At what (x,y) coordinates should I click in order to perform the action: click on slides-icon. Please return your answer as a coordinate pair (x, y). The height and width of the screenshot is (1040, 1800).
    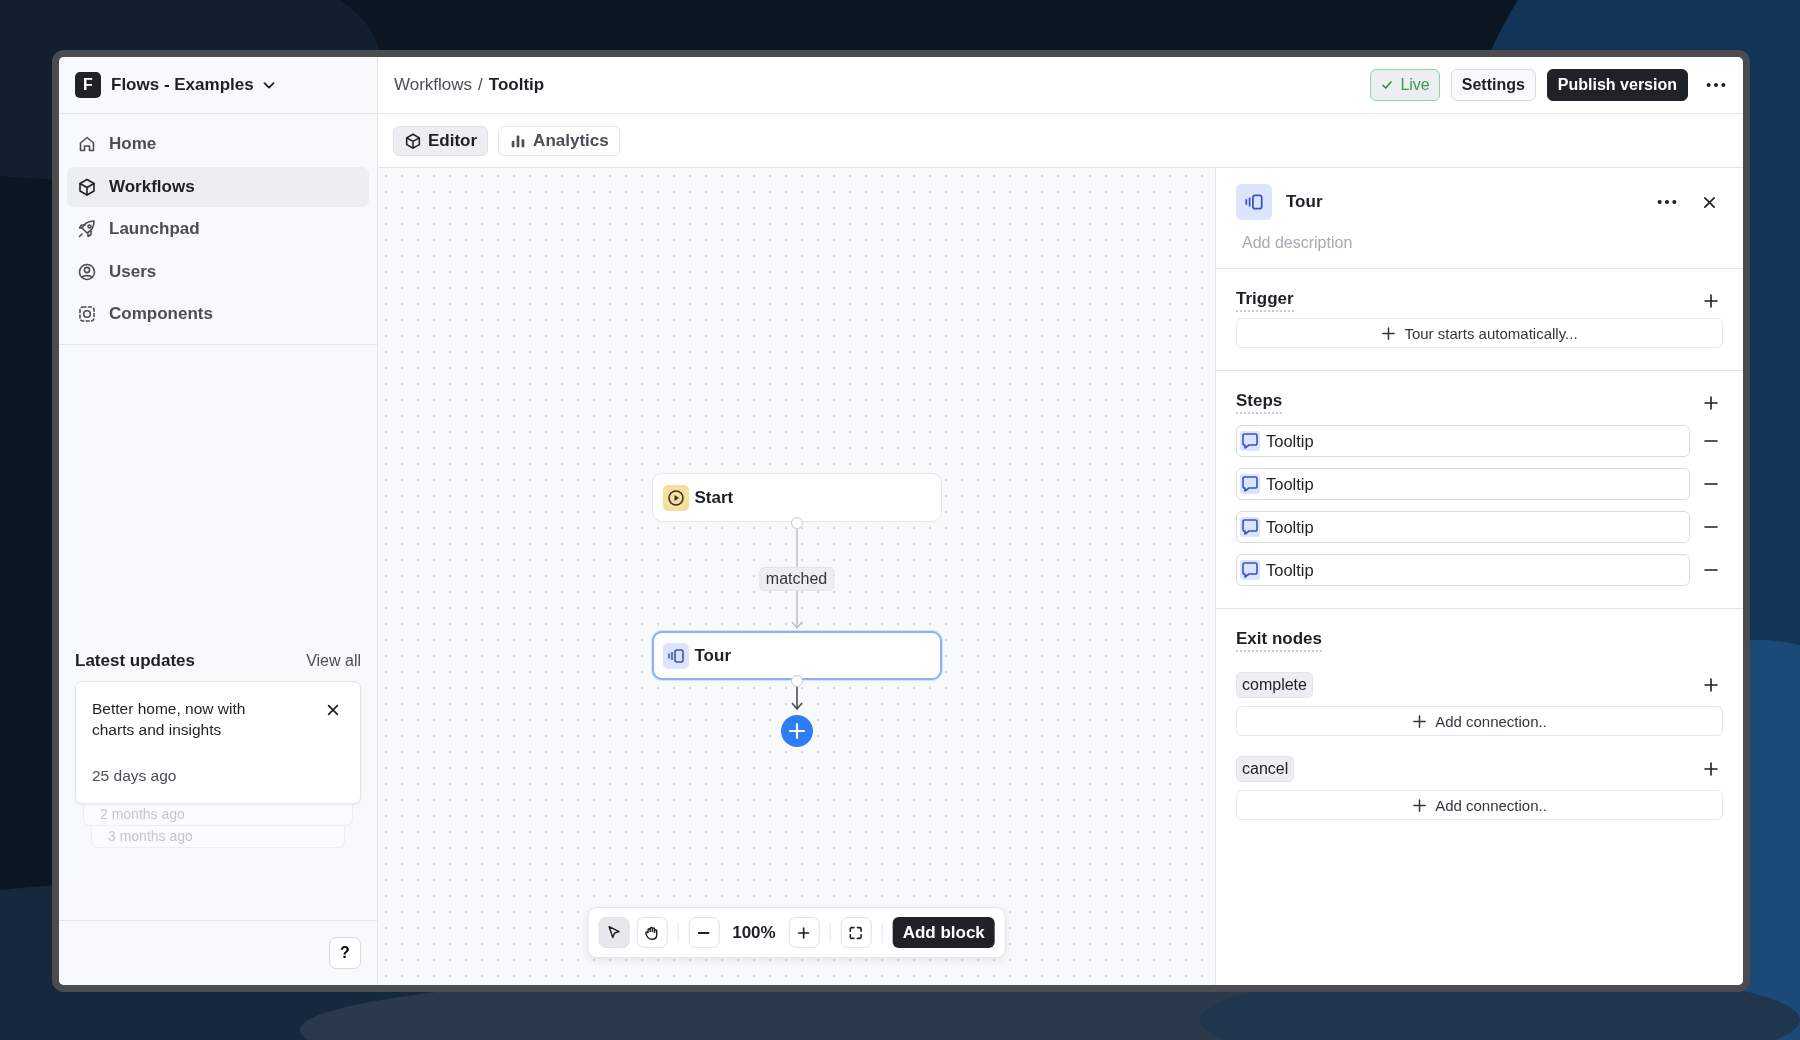
    Looking at the image, I should click on (1254, 202).